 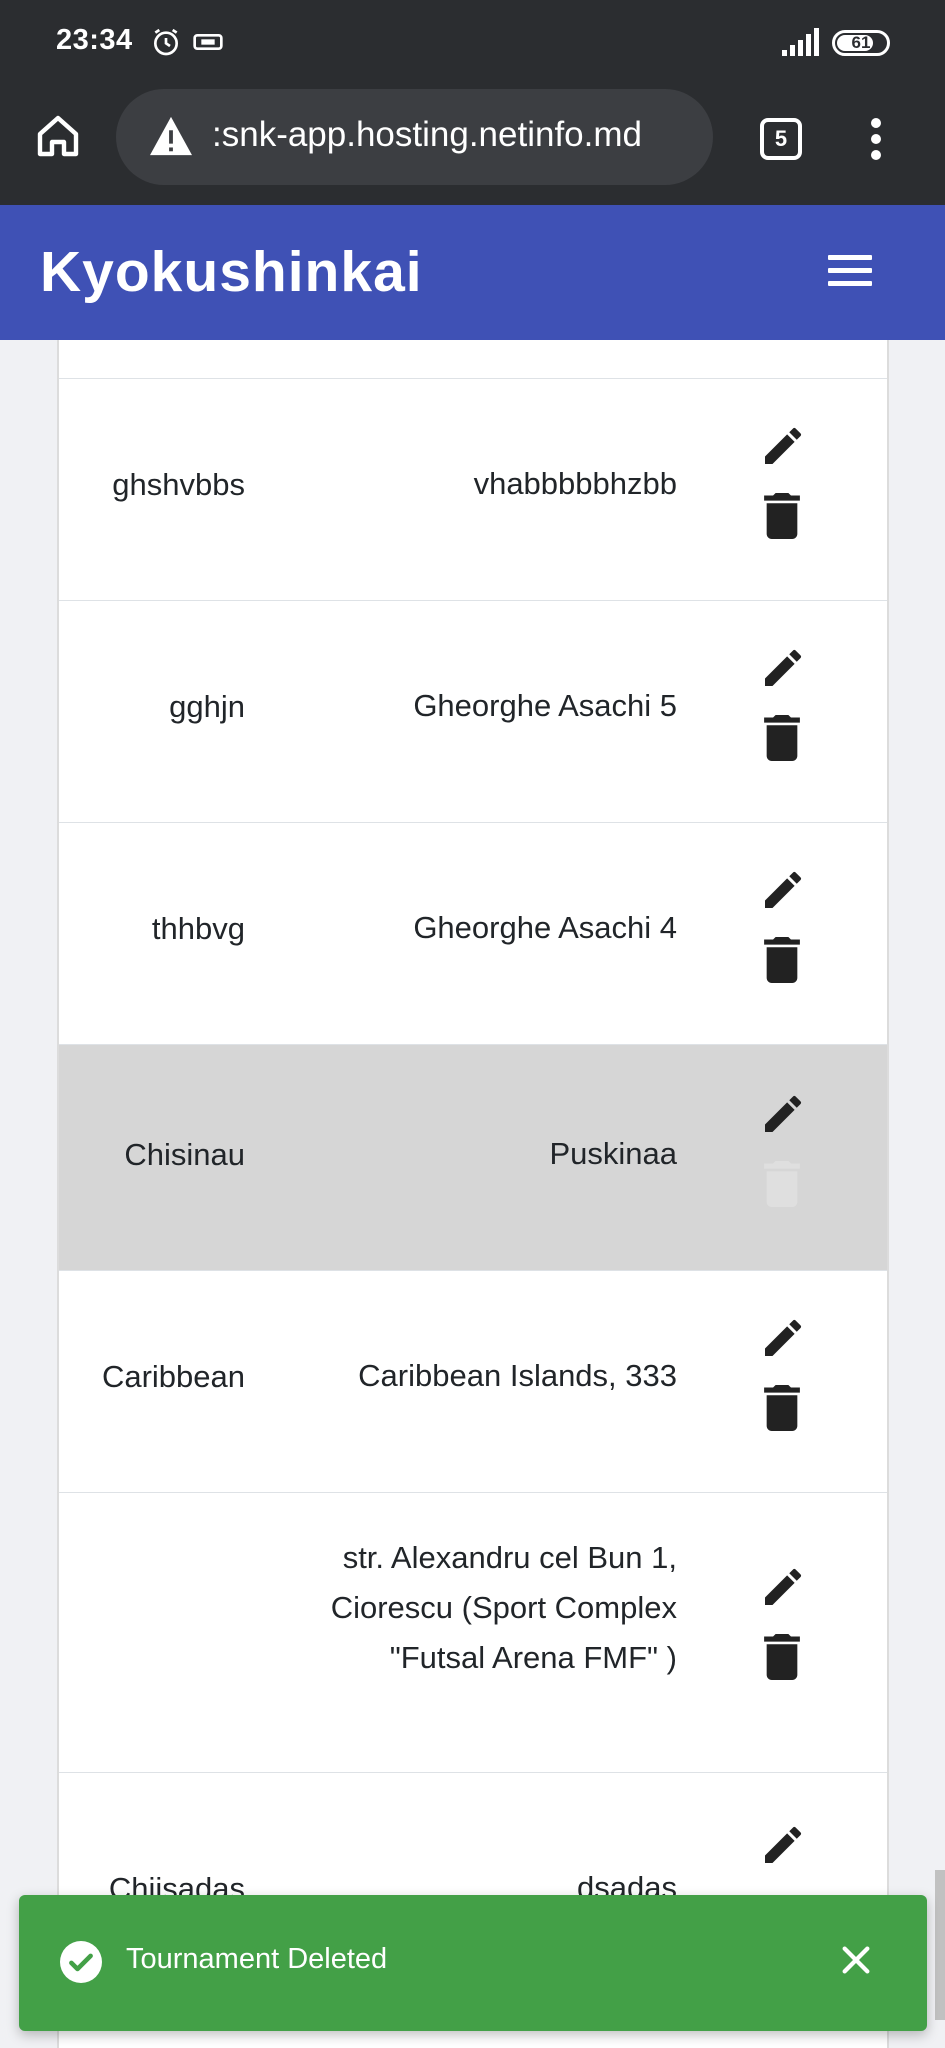 I want to click on scrollbar, so click(x=940, y=1945).